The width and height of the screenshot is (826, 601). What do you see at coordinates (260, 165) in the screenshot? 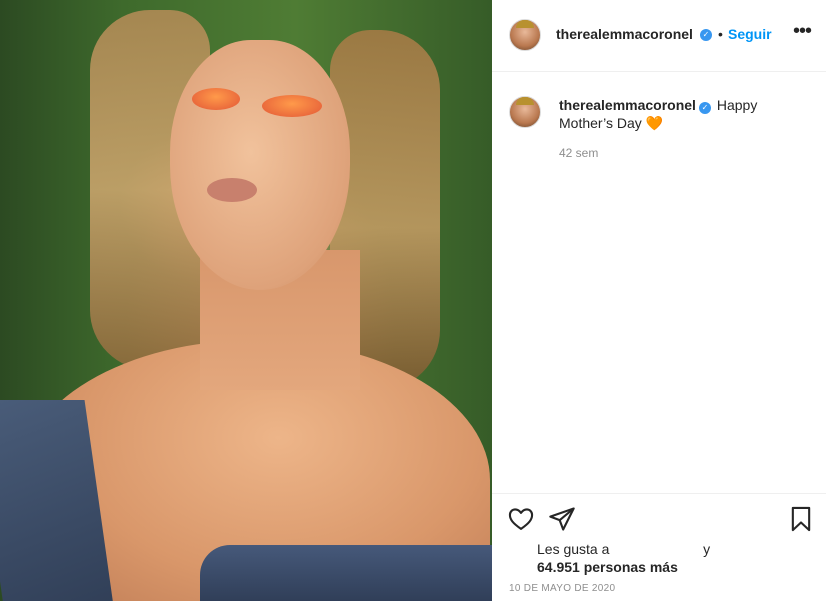
I see `photo-face` at bounding box center [260, 165].